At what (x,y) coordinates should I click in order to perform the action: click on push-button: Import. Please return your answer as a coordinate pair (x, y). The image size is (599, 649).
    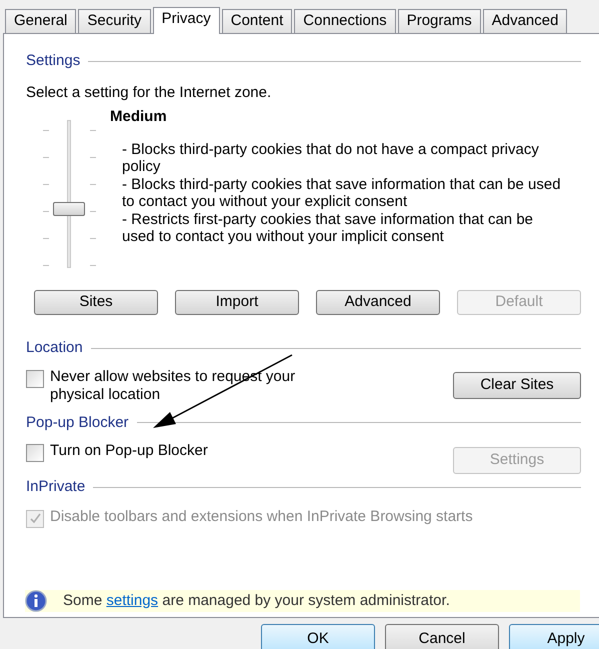
    Looking at the image, I should click on (237, 302).